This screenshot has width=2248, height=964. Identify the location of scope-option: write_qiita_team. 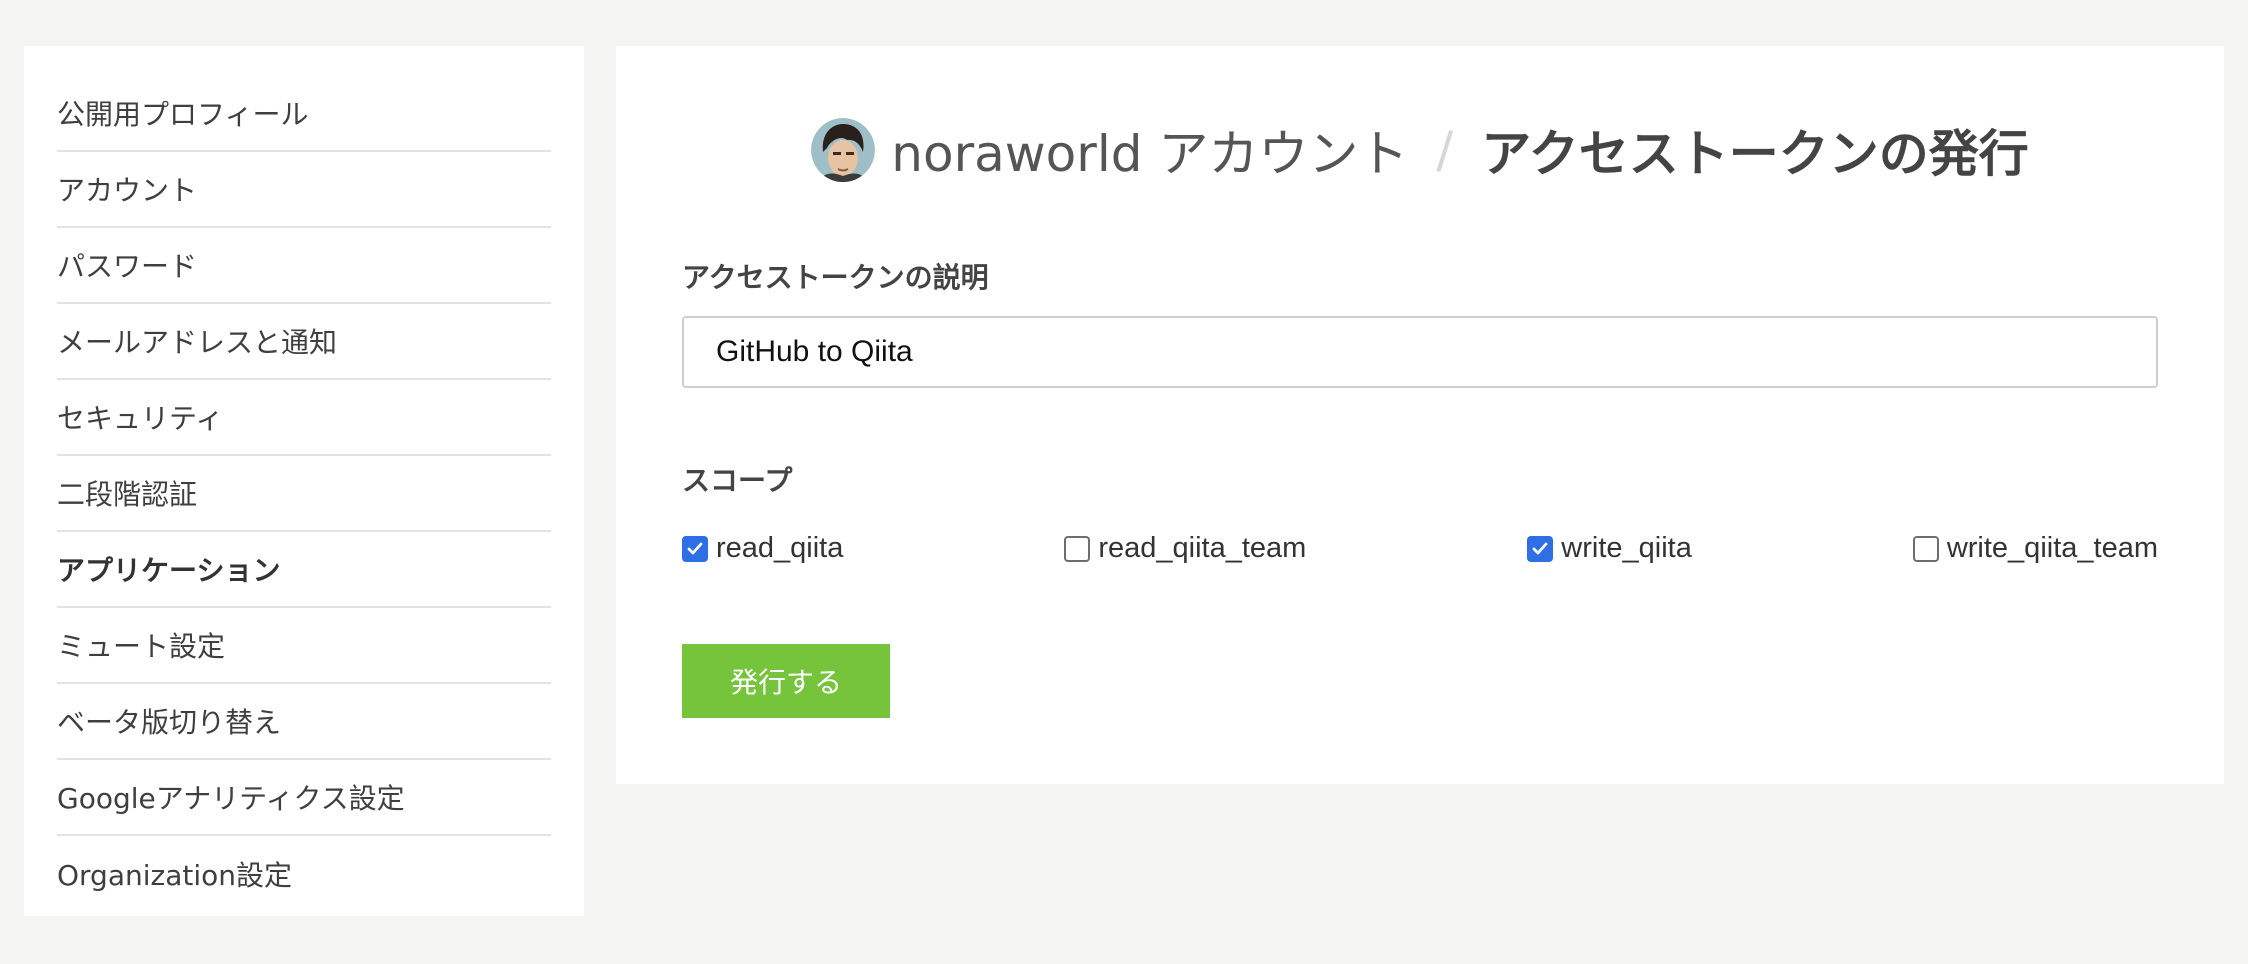
(2035, 548).